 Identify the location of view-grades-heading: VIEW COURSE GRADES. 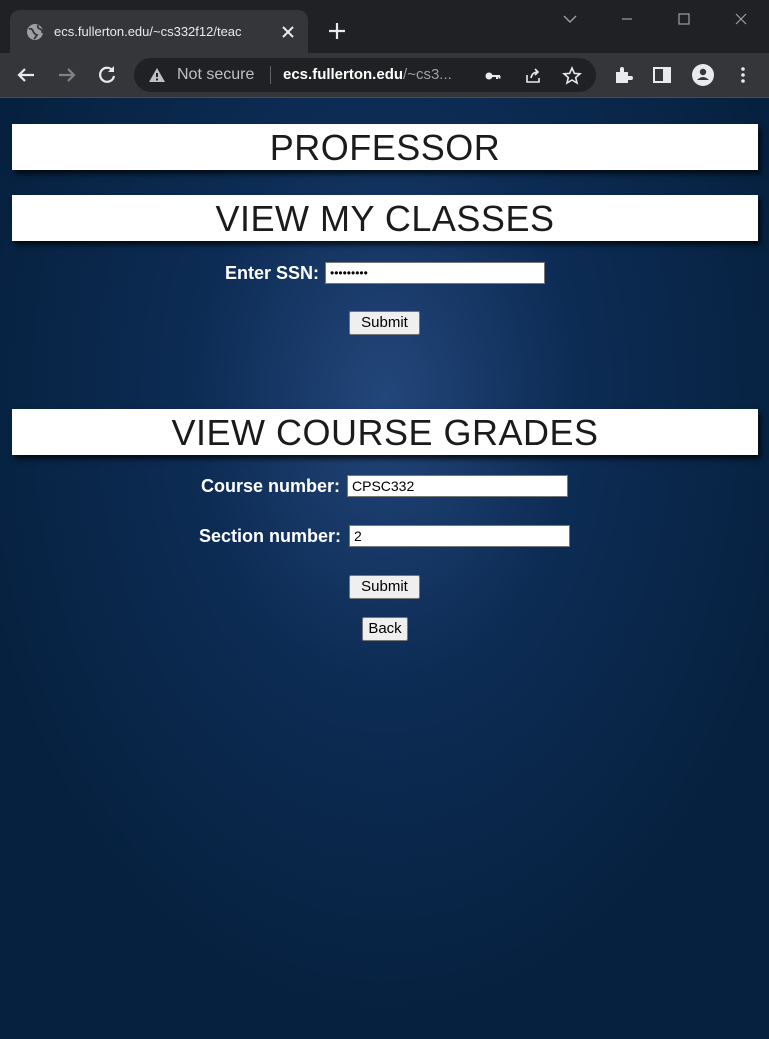
(385, 432).